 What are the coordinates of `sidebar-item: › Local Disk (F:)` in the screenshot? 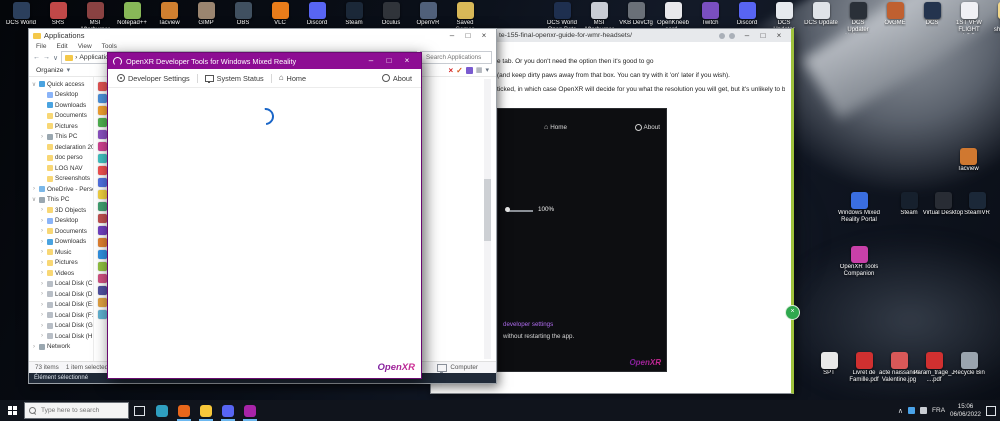 It's located at (61, 315).